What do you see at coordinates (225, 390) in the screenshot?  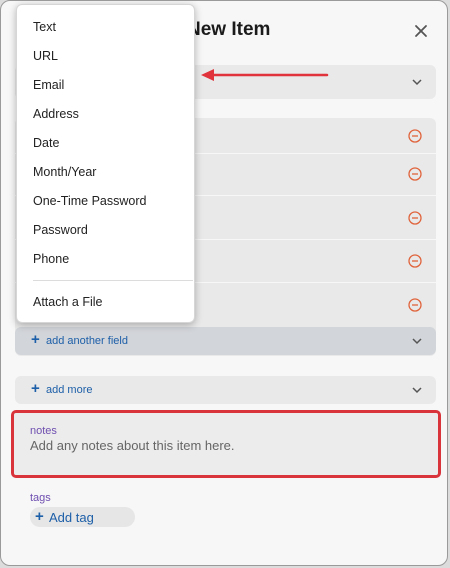 I see `add-more-button: + add more` at bounding box center [225, 390].